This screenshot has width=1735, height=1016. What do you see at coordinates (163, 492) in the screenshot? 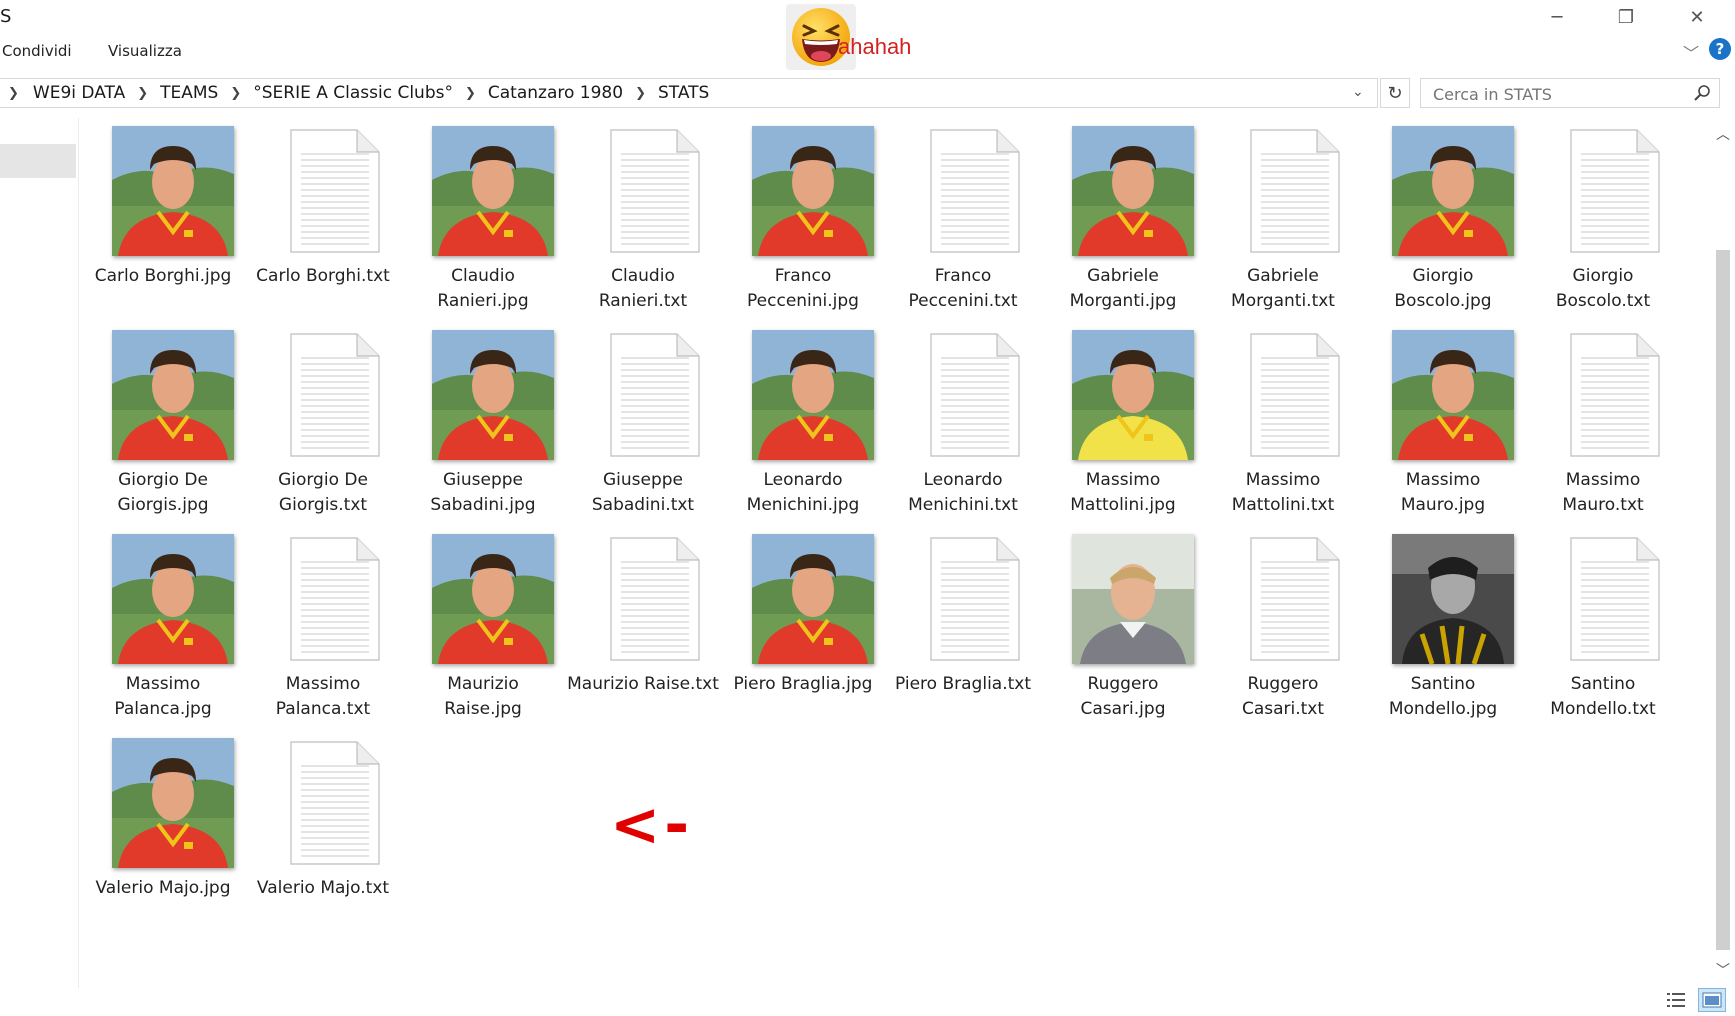
I see `file-name-label: Giorgio De Giorgis.jpg` at bounding box center [163, 492].